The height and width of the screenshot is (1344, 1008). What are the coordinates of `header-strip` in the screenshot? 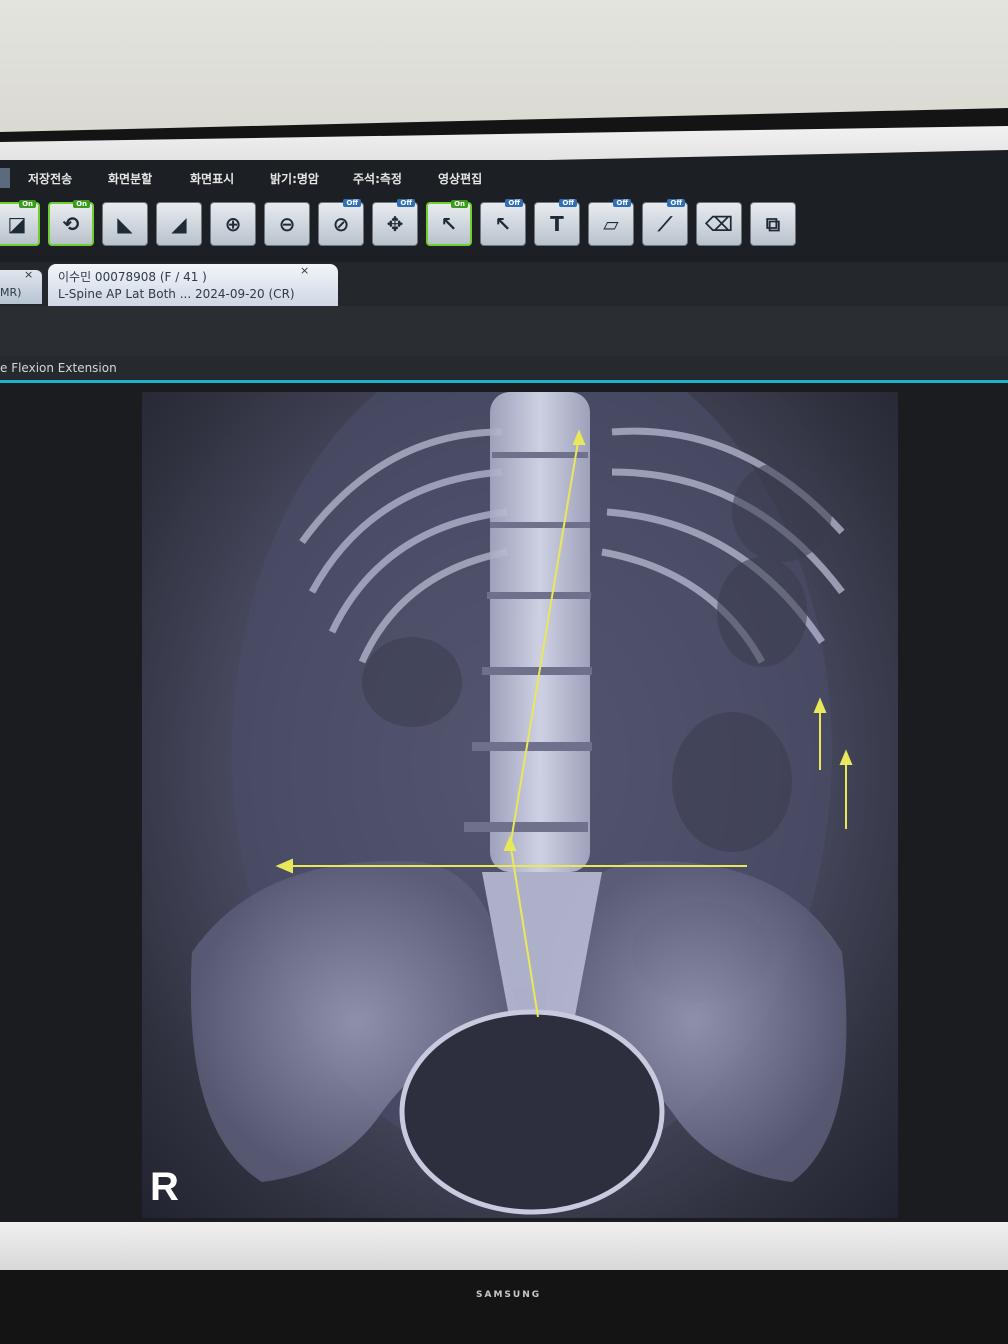 It's located at (504, 331).